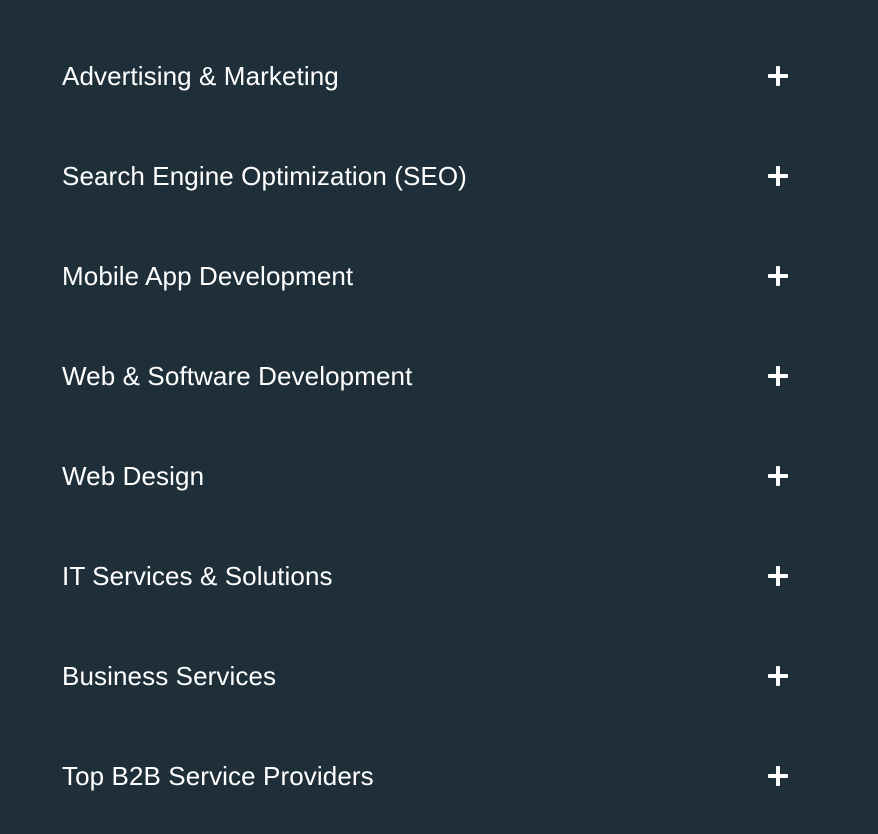 Image resolution: width=878 pixels, height=834 pixels. I want to click on accordion-item-label: Business Services, so click(169, 676).